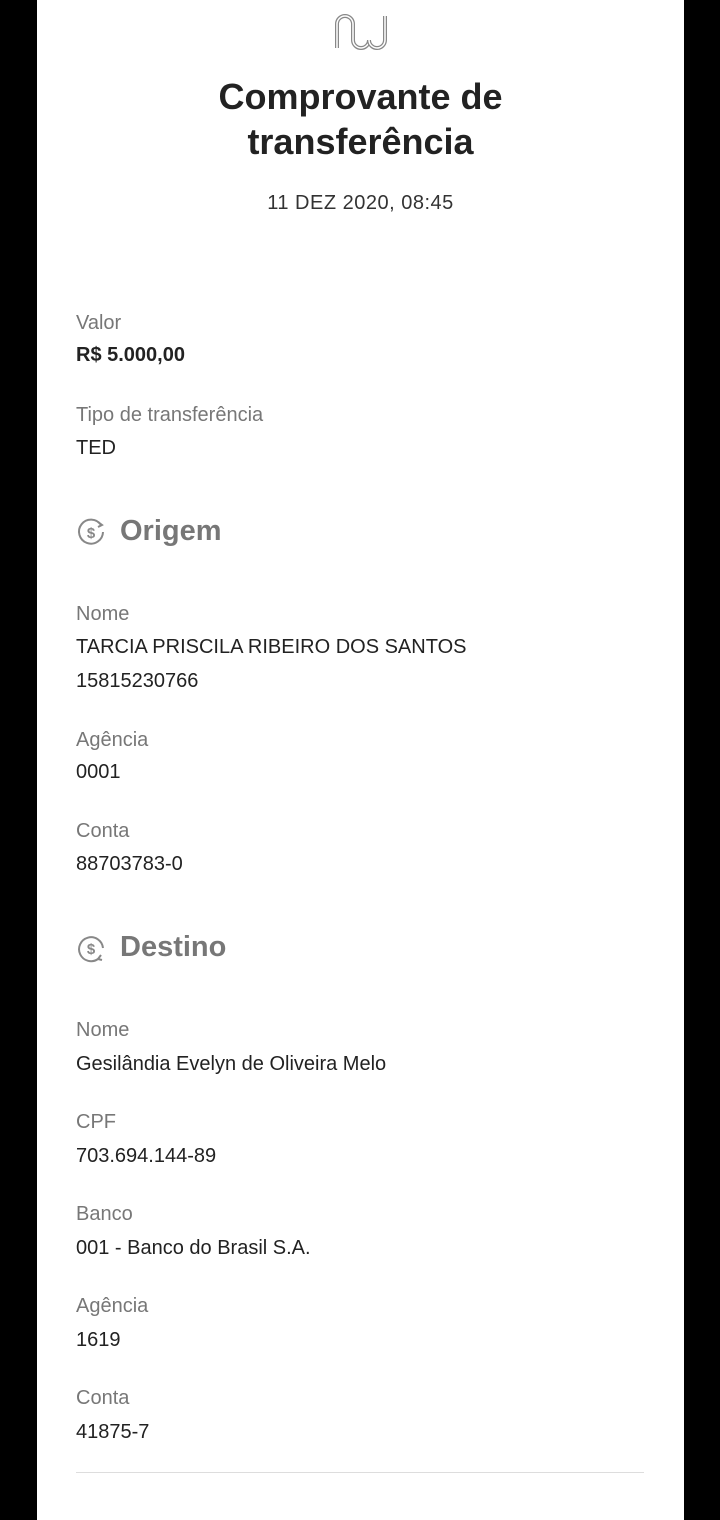 The height and width of the screenshot is (1520, 720). What do you see at coordinates (103, 1030) in the screenshot?
I see `destino-nome-label: Nome` at bounding box center [103, 1030].